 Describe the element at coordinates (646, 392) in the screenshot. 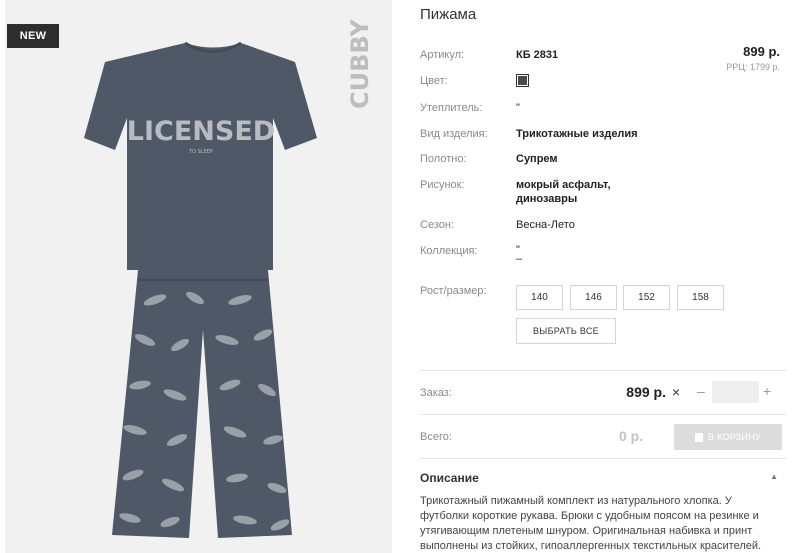

I see `order-price: 899 р.` at that location.